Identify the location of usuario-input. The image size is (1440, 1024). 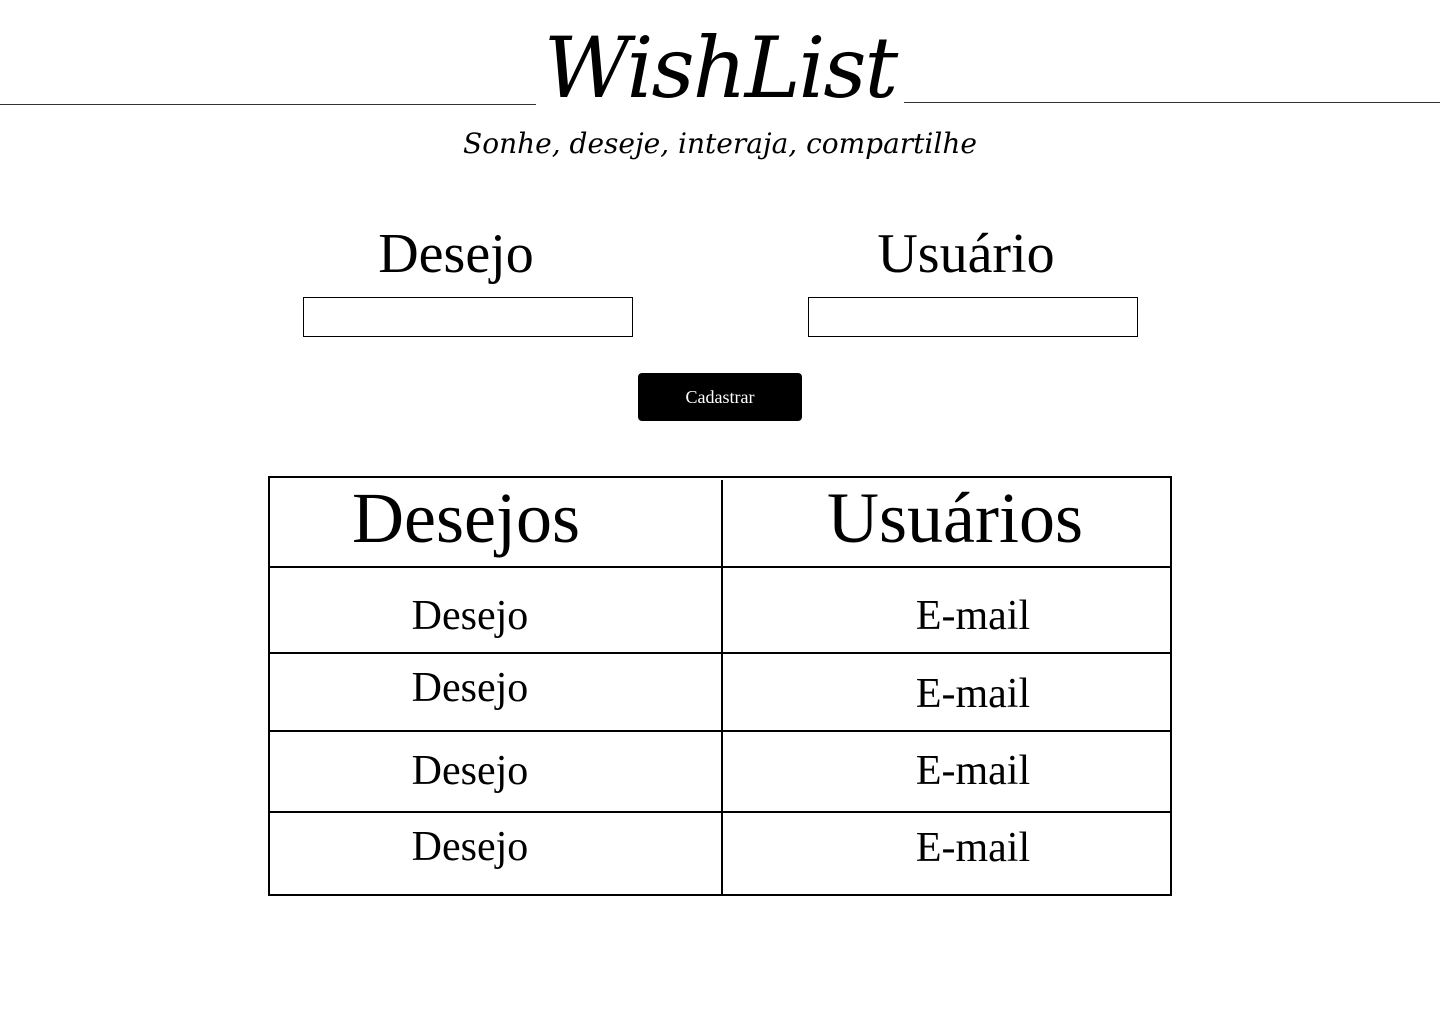
(973, 317).